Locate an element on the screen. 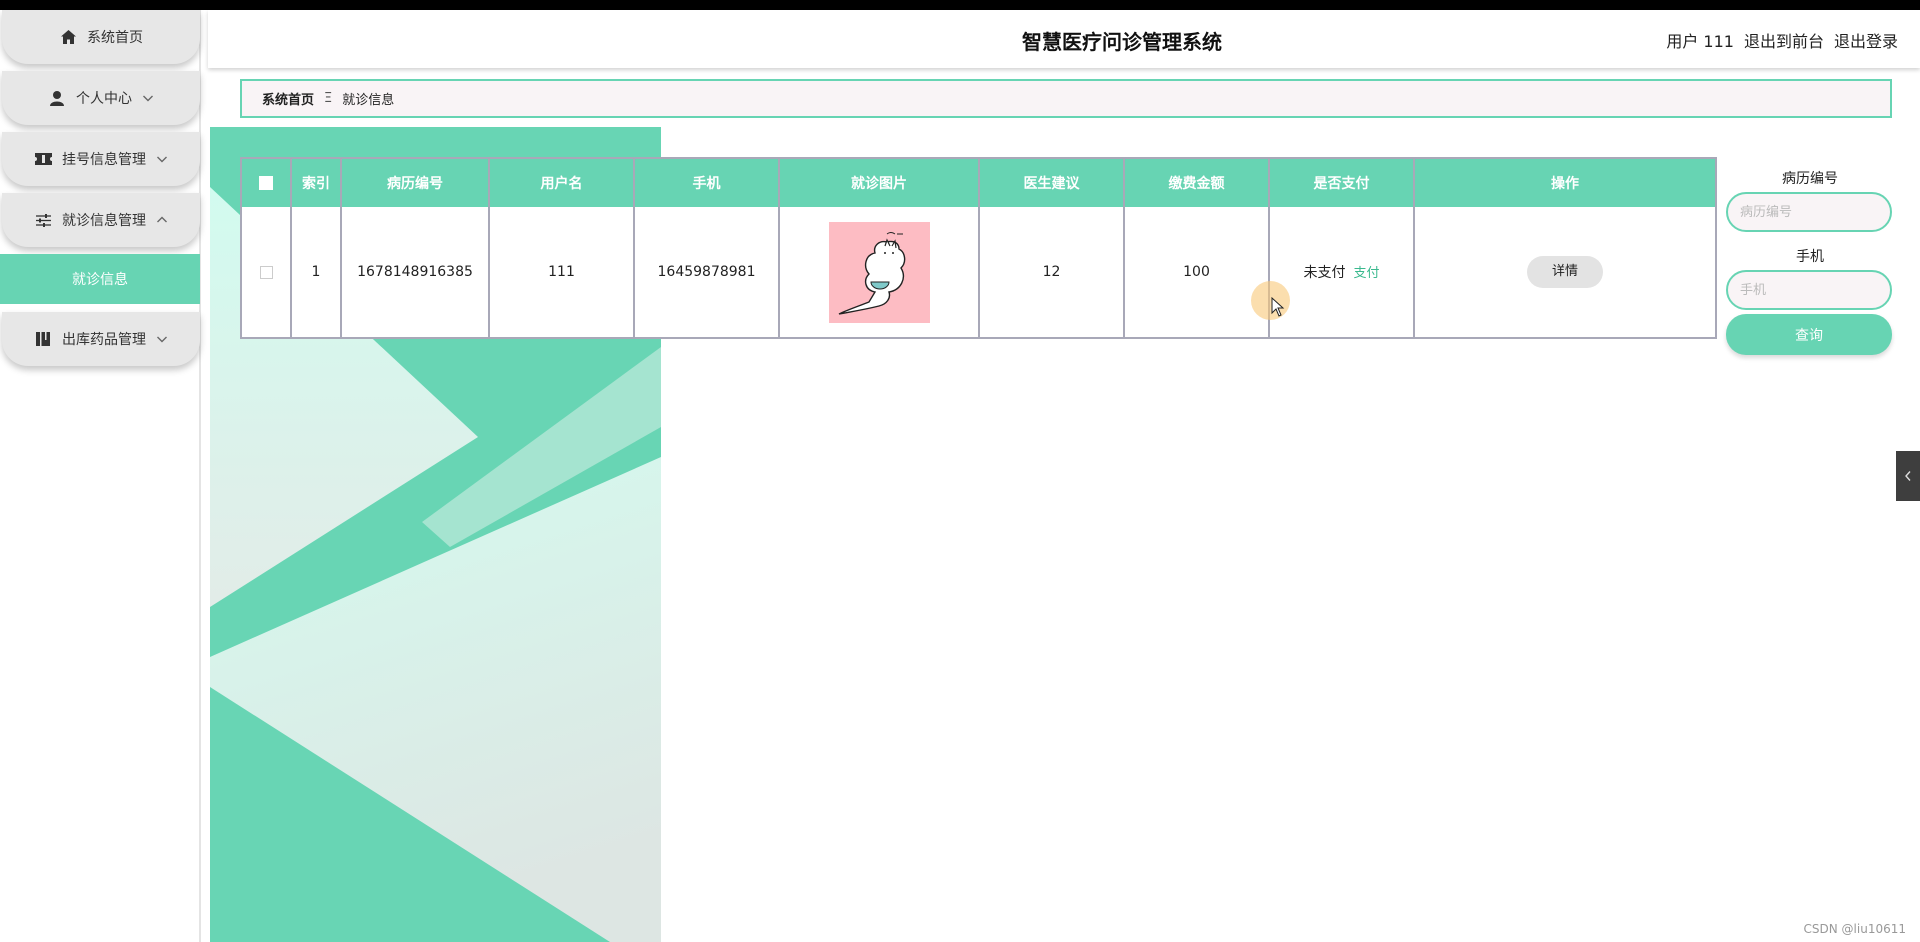  sidebar-item-visit-management: 就诊信息管理 is located at coordinates (101, 220).